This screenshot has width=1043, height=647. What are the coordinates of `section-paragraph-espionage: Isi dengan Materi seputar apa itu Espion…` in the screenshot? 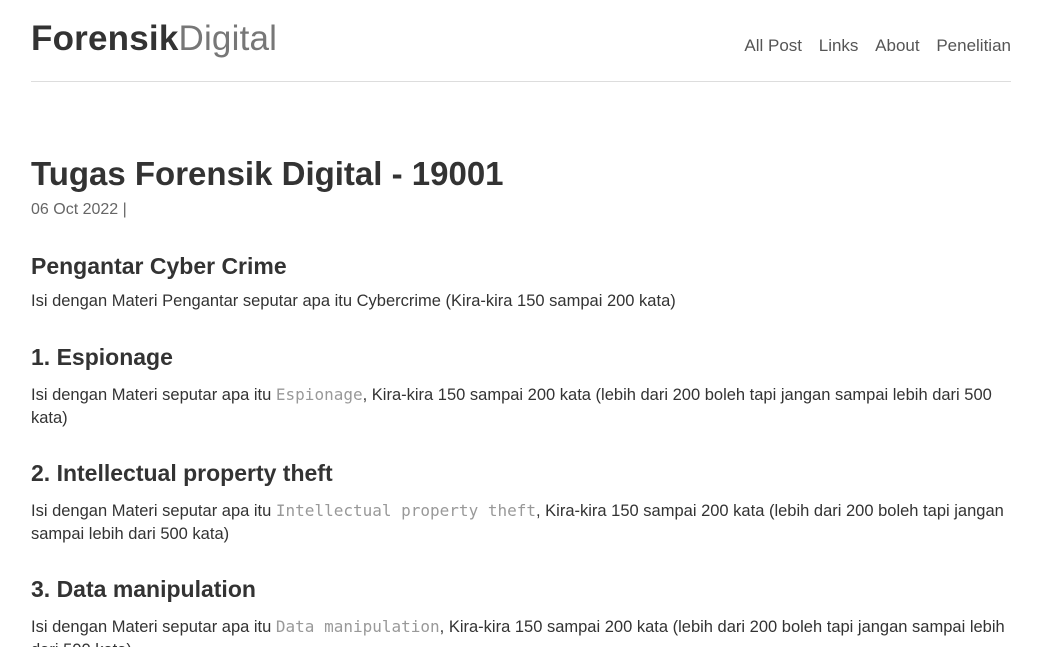 It's located at (518, 406).